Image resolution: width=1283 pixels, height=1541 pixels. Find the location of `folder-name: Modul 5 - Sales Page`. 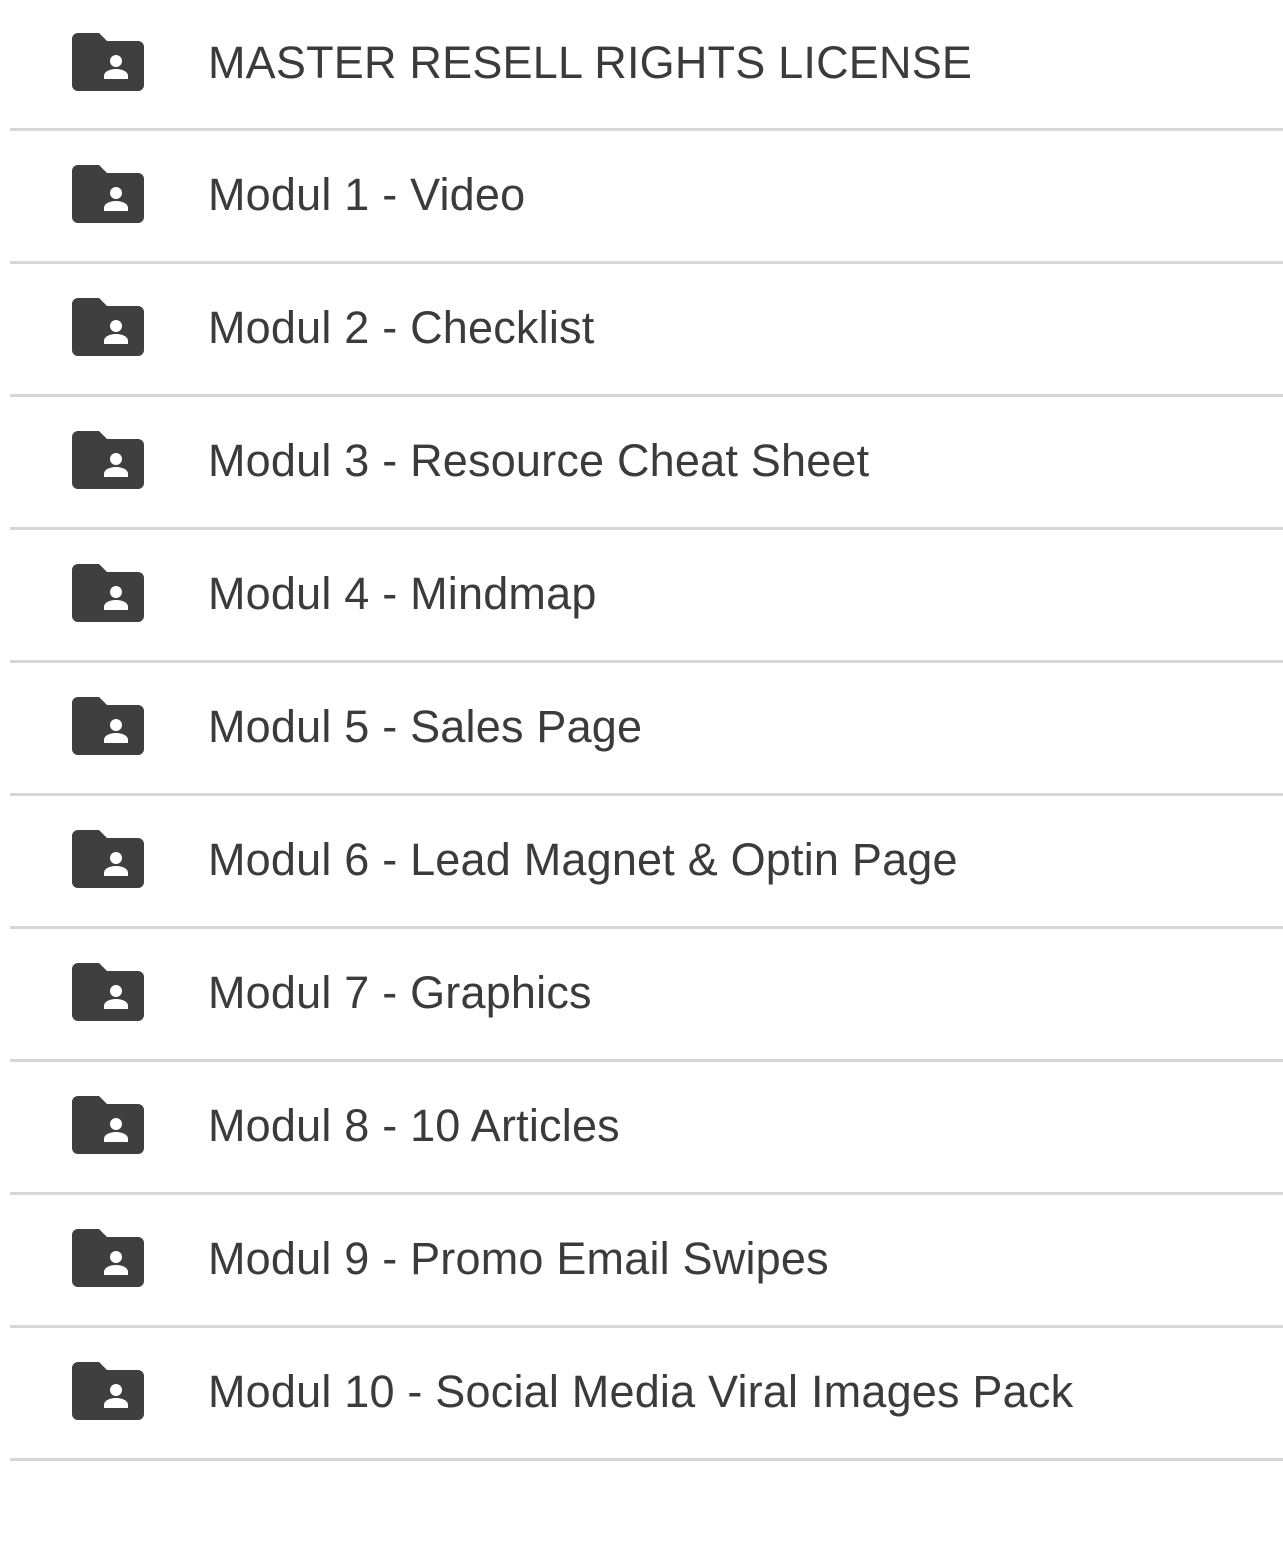

folder-name: Modul 5 - Sales Page is located at coordinates (425, 726).